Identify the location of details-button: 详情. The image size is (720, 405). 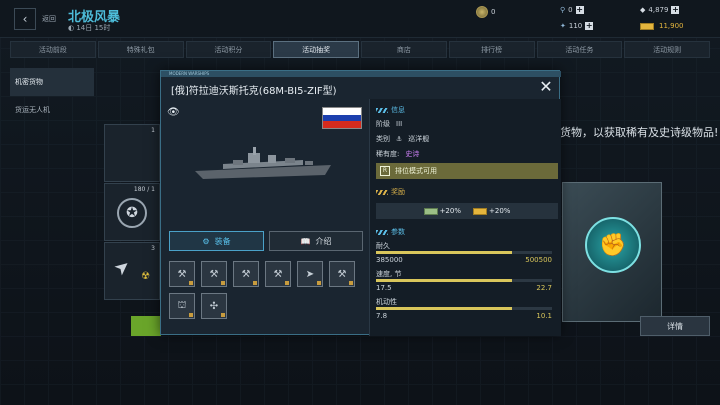
(675, 326).